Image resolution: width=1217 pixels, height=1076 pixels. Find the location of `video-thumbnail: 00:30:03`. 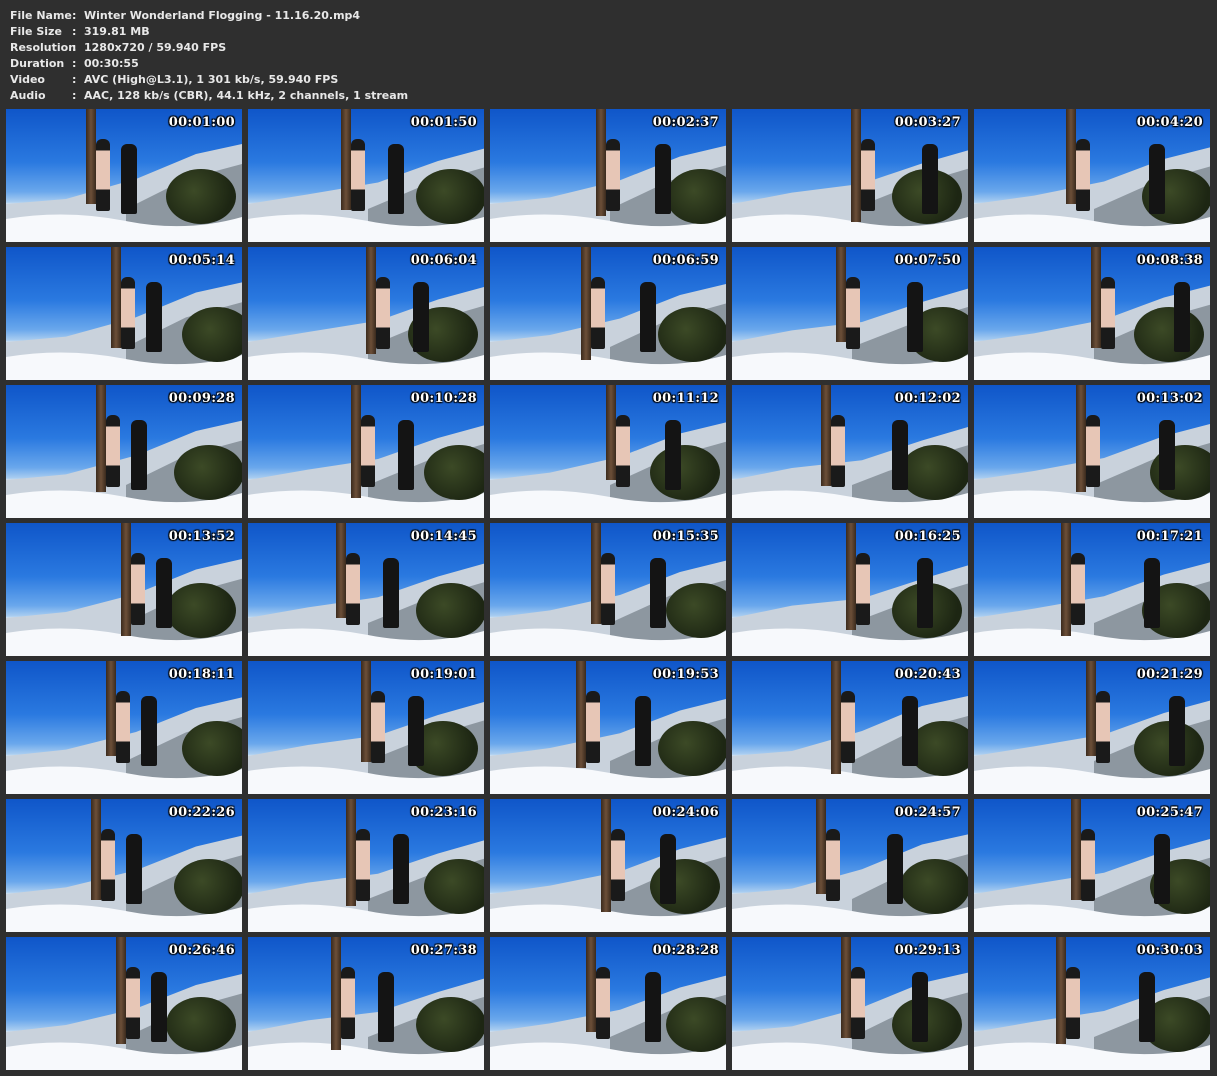

video-thumbnail: 00:30:03 is located at coordinates (1092, 1003).